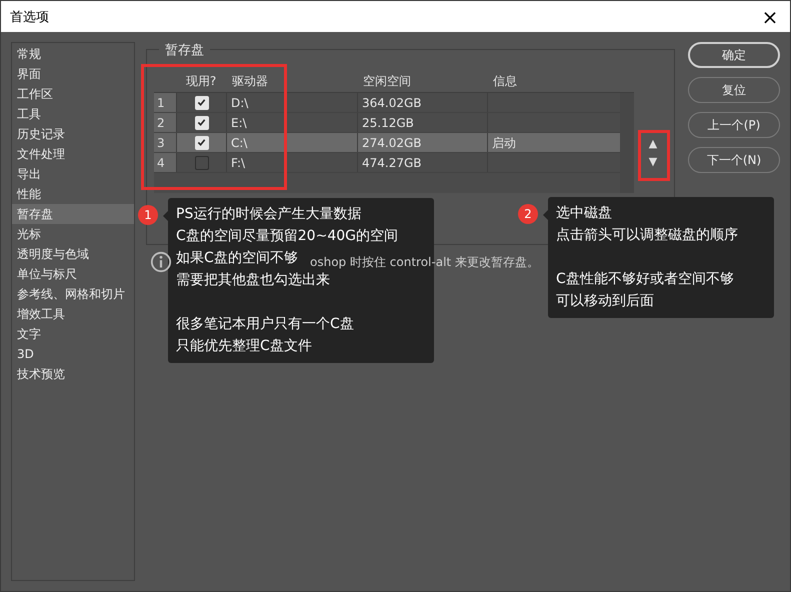 Image resolution: width=791 pixels, height=592 pixels. Describe the element at coordinates (265, 324) in the screenshot. I see `tooltip-text: 很多笔记本用户只有一个C盘` at that location.